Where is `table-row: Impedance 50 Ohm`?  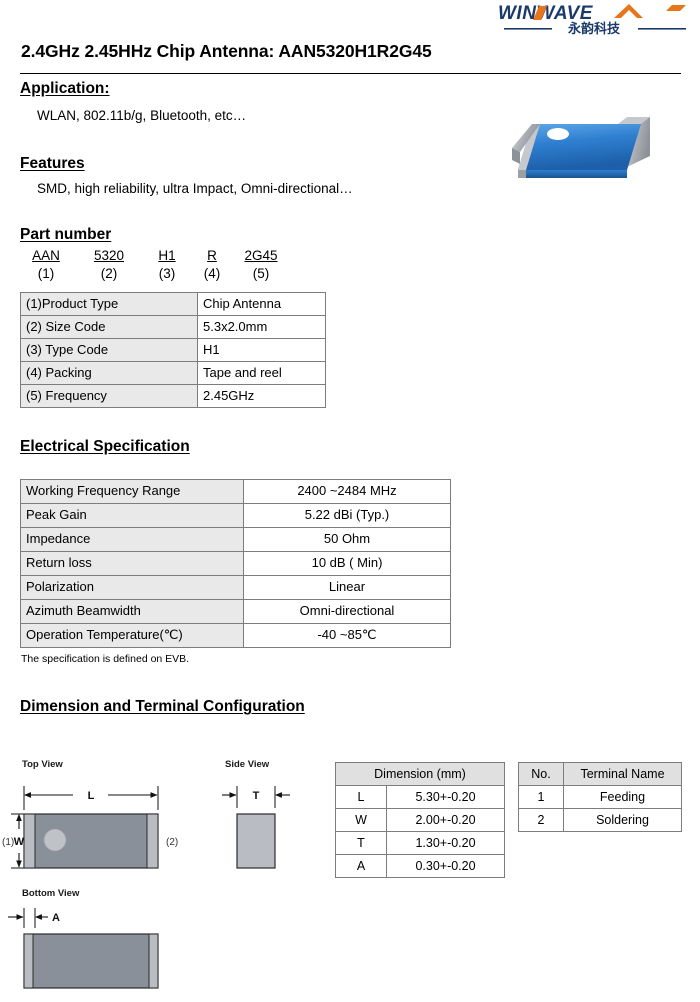 table-row: Impedance 50 Ohm is located at coordinates (235, 539).